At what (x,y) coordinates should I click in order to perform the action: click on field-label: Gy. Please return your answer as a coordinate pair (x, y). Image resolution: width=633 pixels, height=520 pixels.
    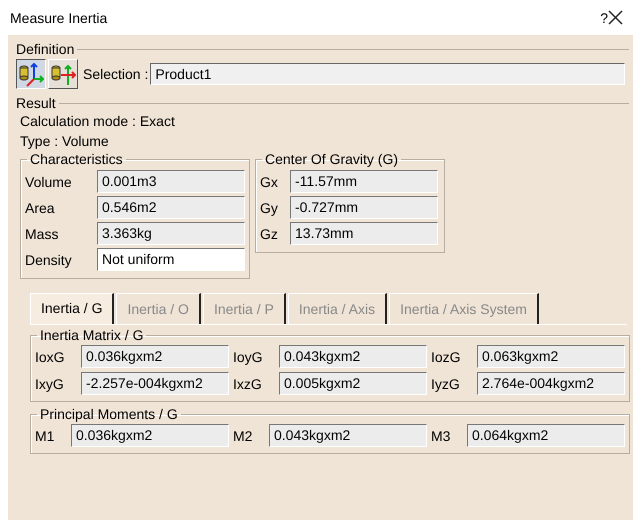
    Looking at the image, I should click on (269, 208).